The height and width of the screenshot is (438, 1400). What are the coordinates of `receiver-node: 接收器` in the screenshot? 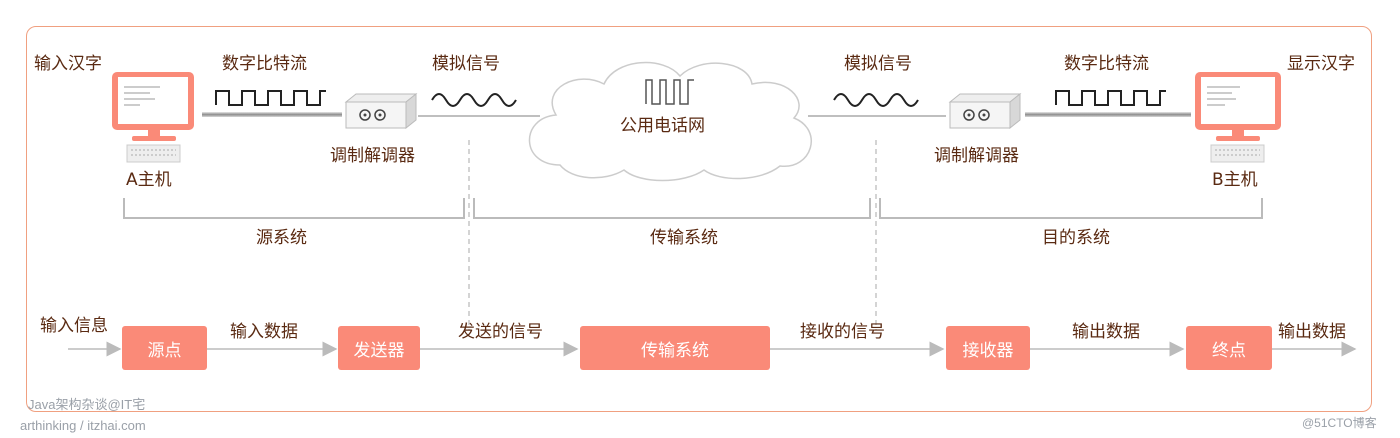 It's located at (988, 348).